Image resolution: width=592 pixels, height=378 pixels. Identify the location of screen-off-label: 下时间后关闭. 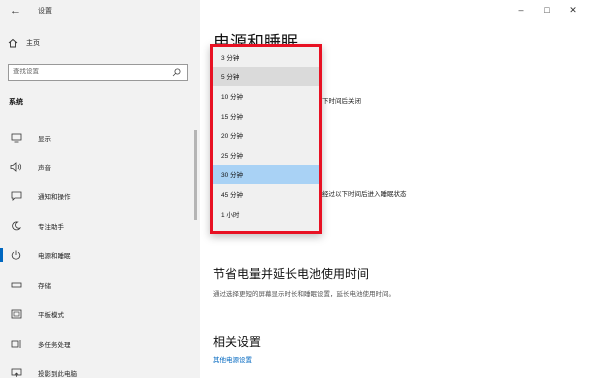
(341, 101).